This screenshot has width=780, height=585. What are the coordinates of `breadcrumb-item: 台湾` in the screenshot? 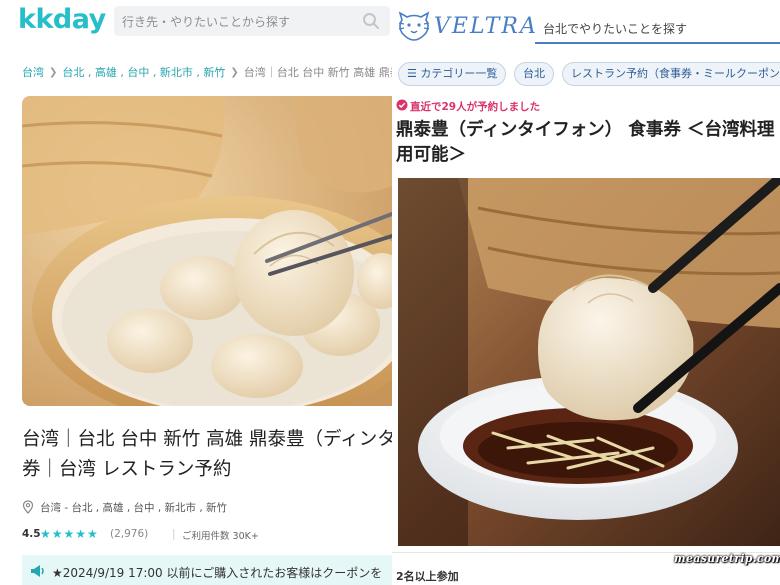 It's located at (33, 72).